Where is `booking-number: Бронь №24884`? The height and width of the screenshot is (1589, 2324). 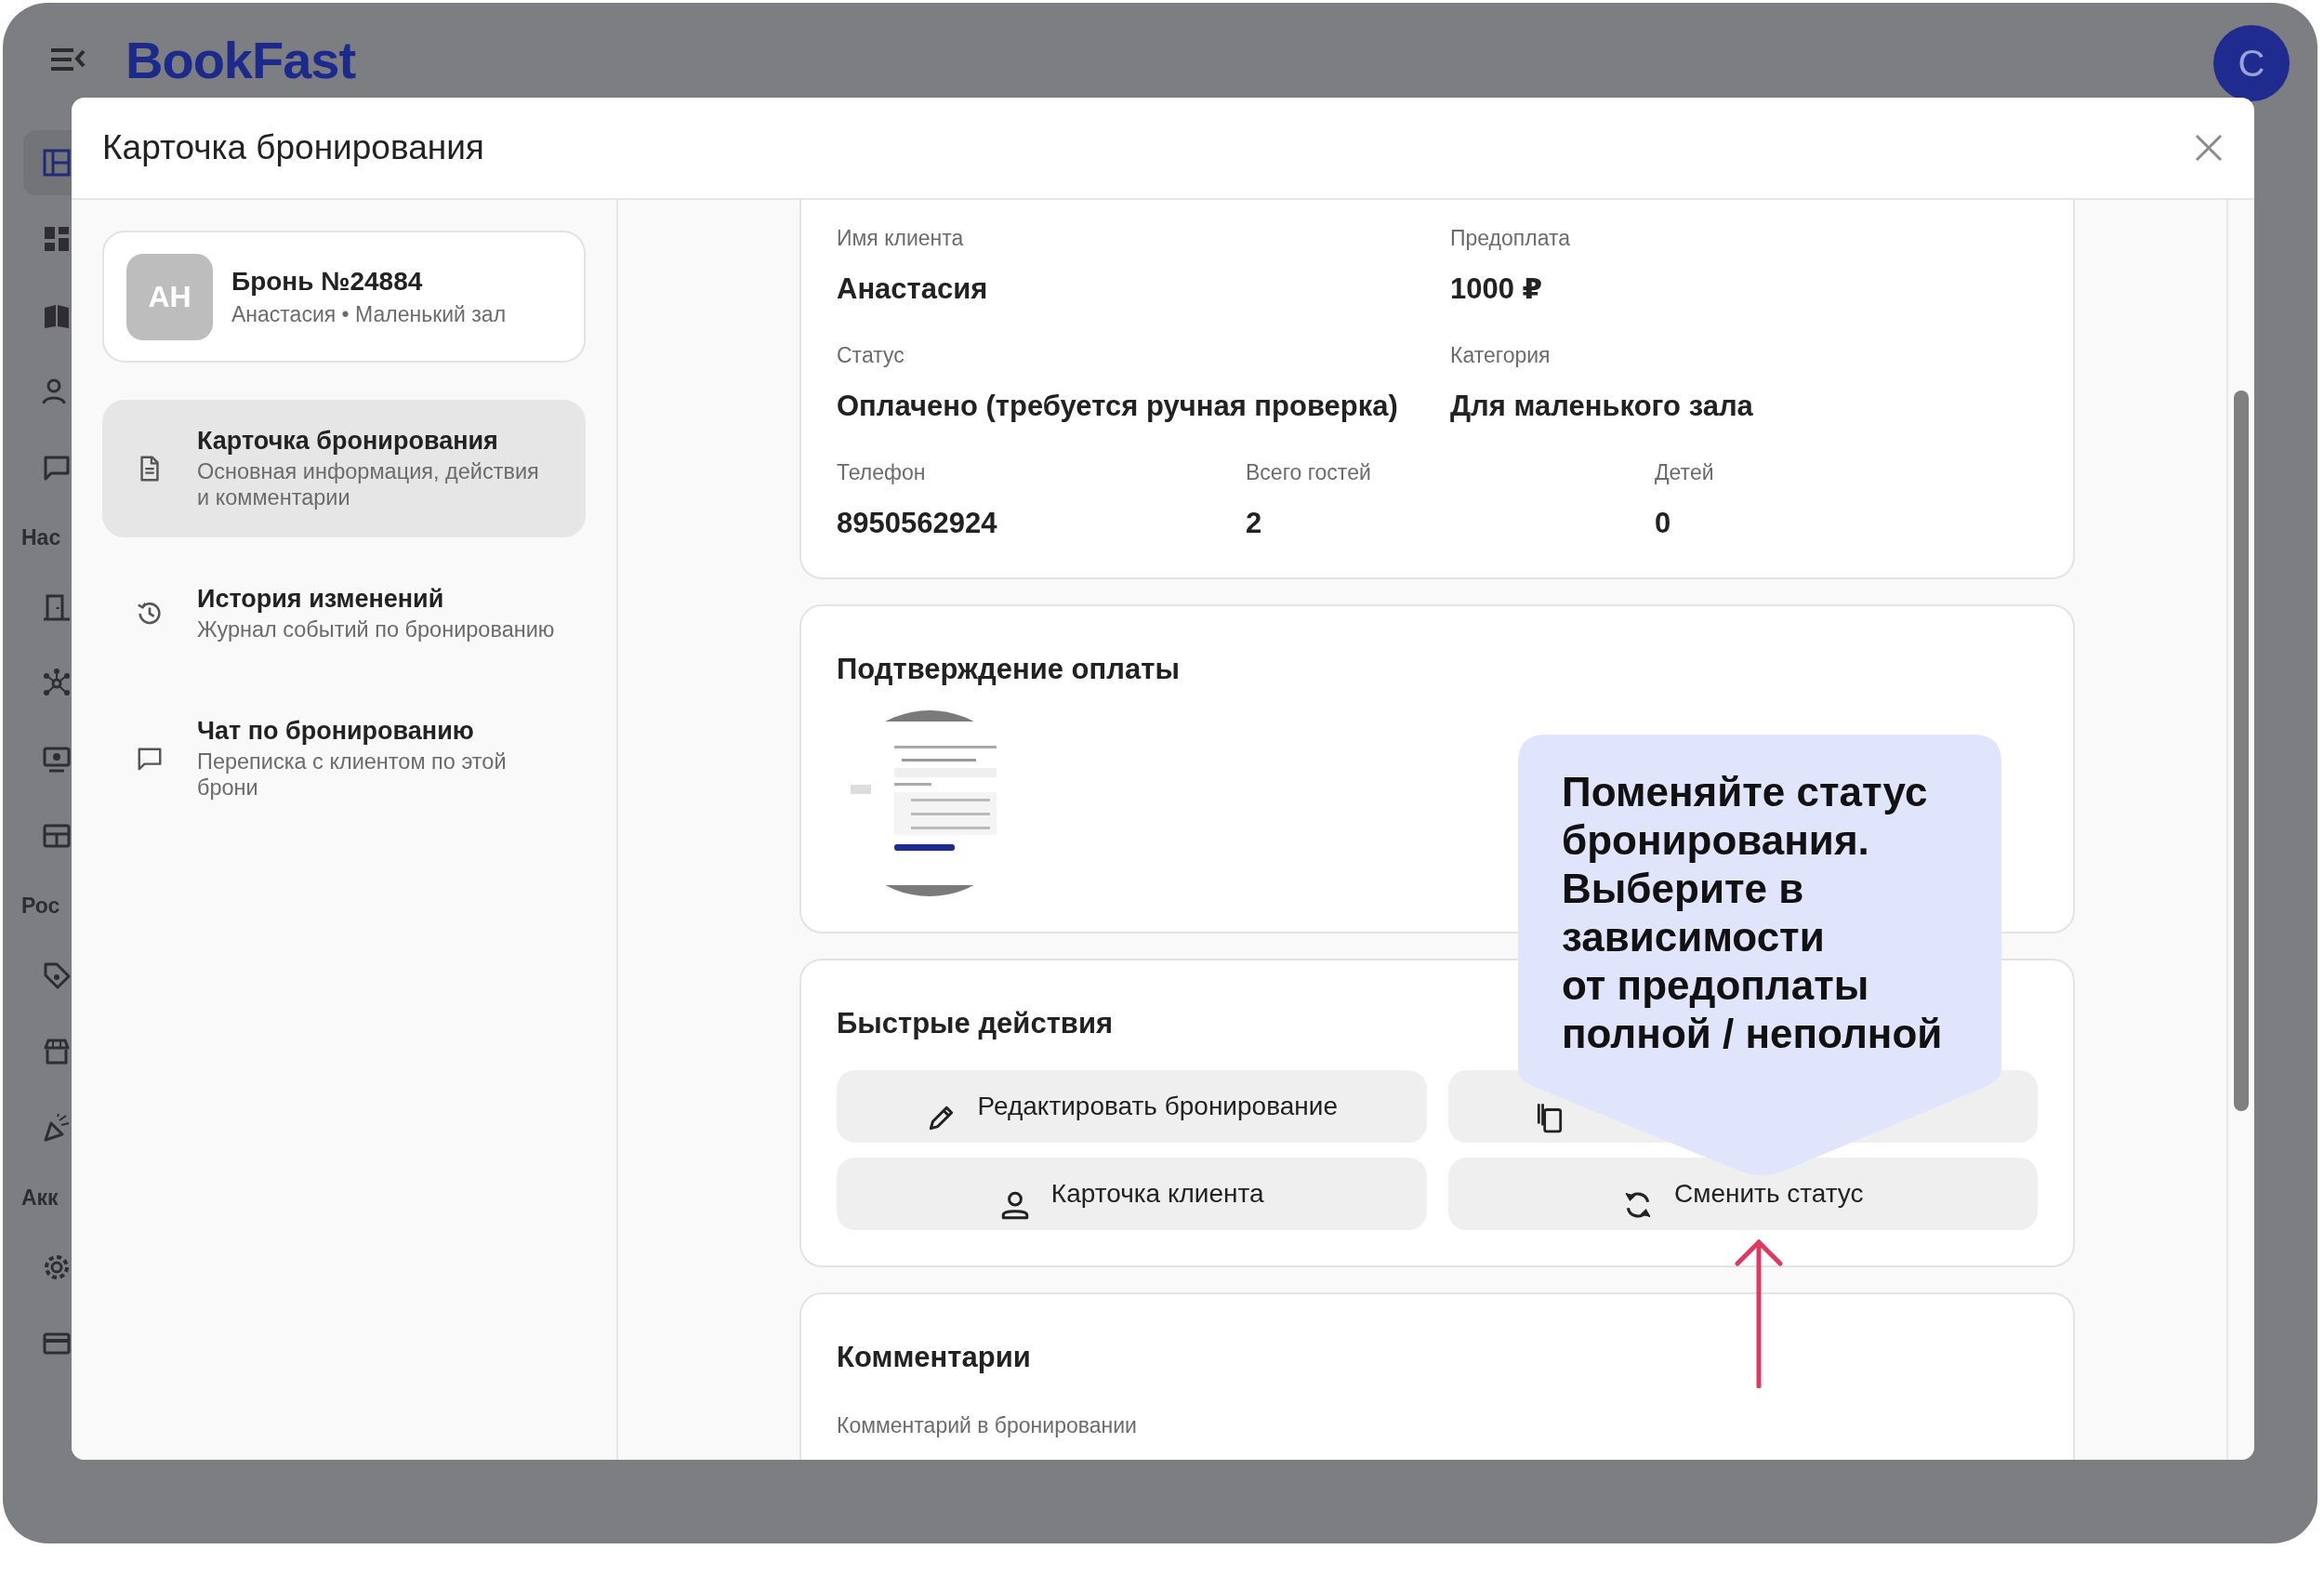 booking-number: Бронь №24884 is located at coordinates (327, 281).